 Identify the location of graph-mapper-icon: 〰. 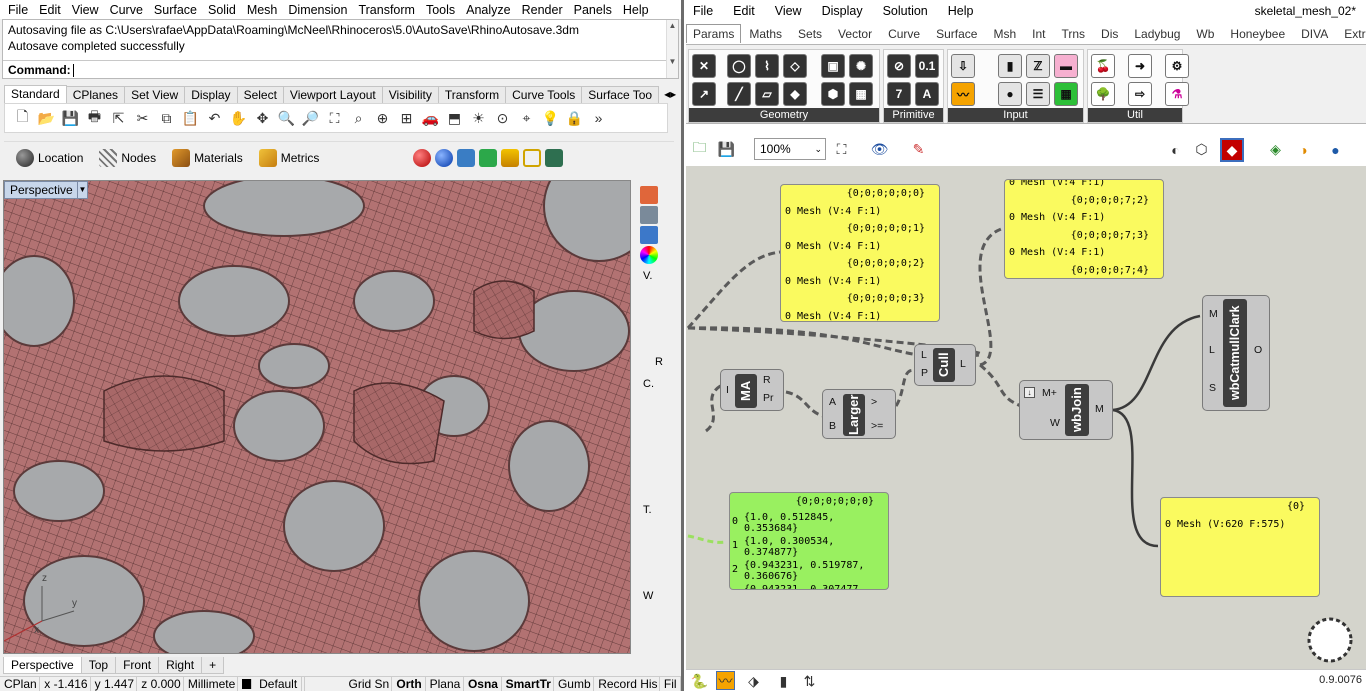
(963, 94).